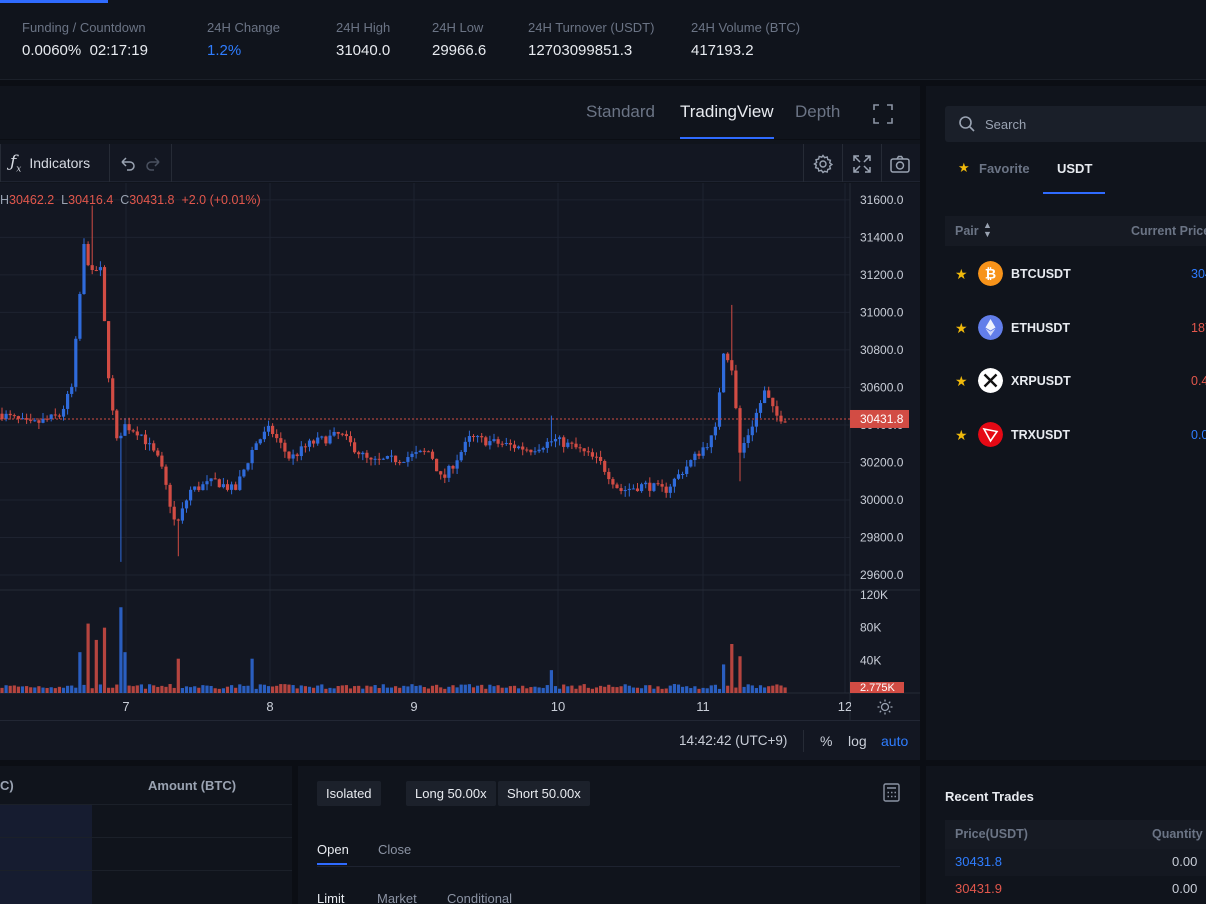 This screenshot has height=904, width=1206. I want to click on price-axis-tick: 31000.0, so click(882, 312).